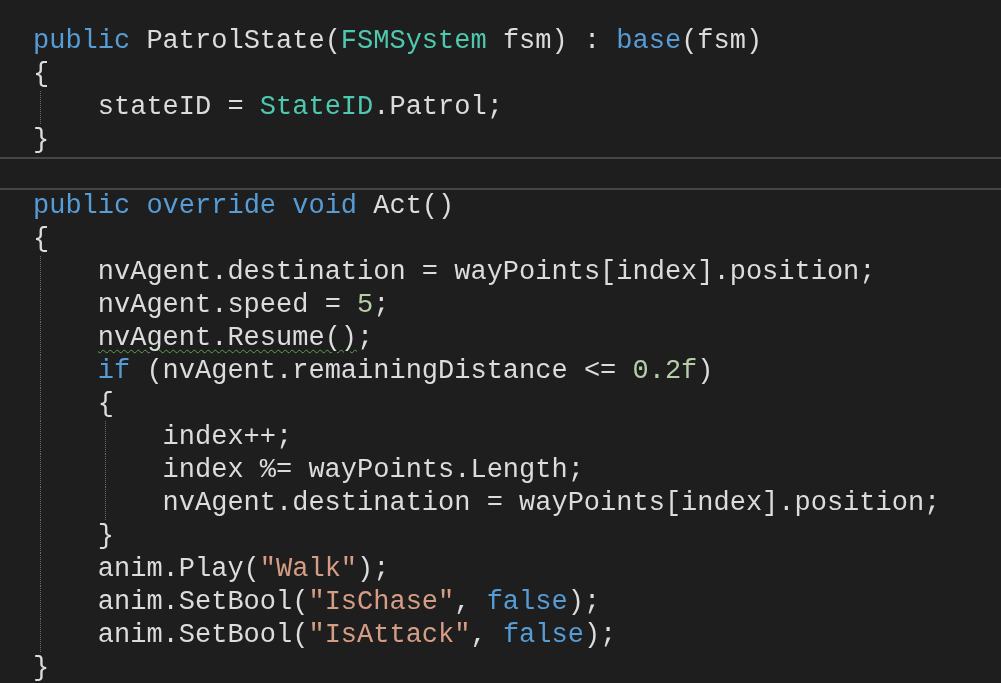 The image size is (1001, 683). I want to click on code-line: nvAgent.speed = 5;, so click(243, 305).